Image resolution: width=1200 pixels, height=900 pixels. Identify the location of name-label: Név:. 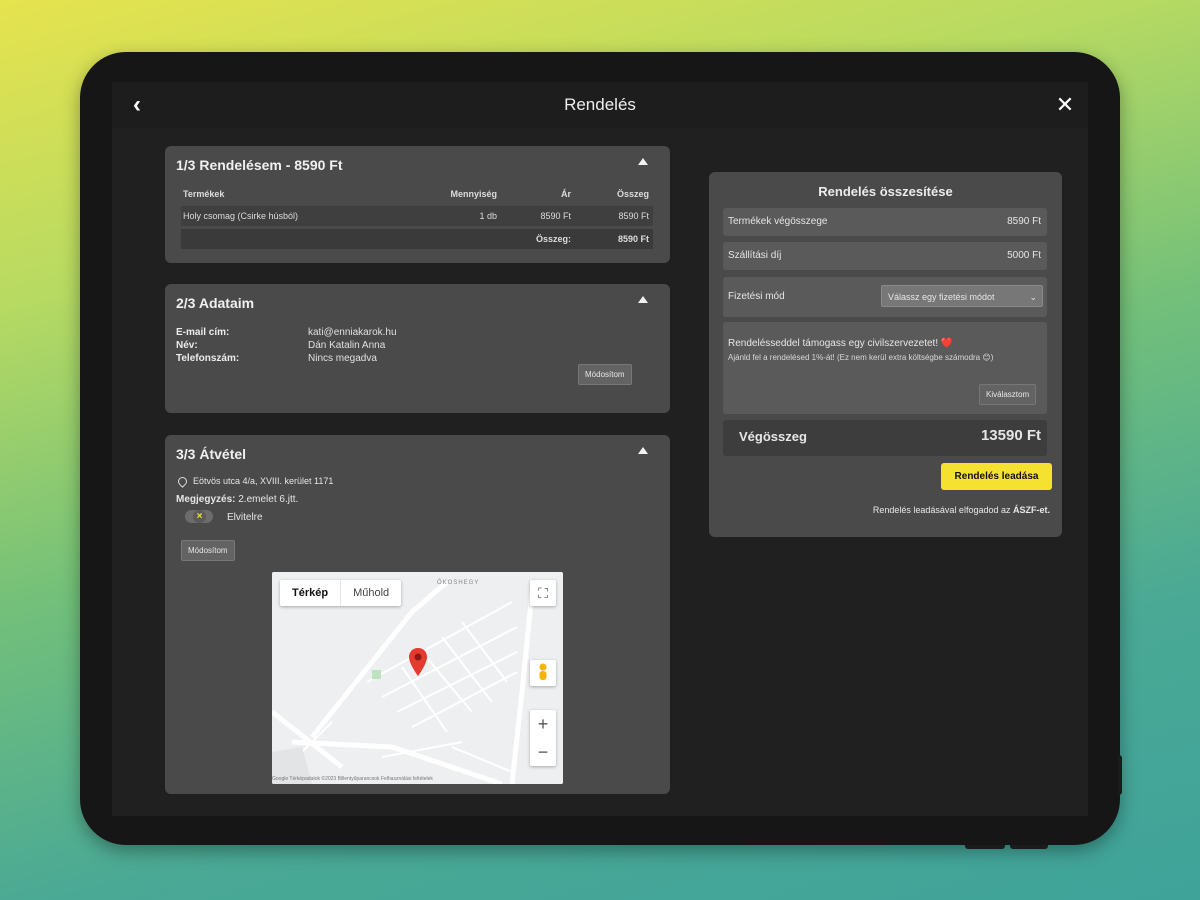
(187, 345).